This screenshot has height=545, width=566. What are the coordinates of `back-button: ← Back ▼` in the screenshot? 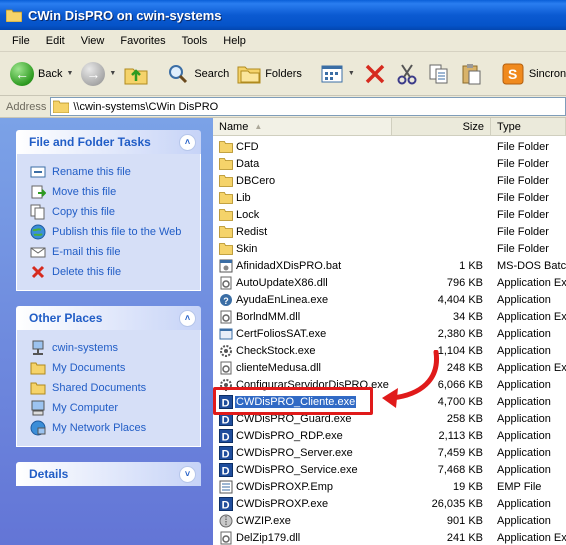 It's located at (41, 74).